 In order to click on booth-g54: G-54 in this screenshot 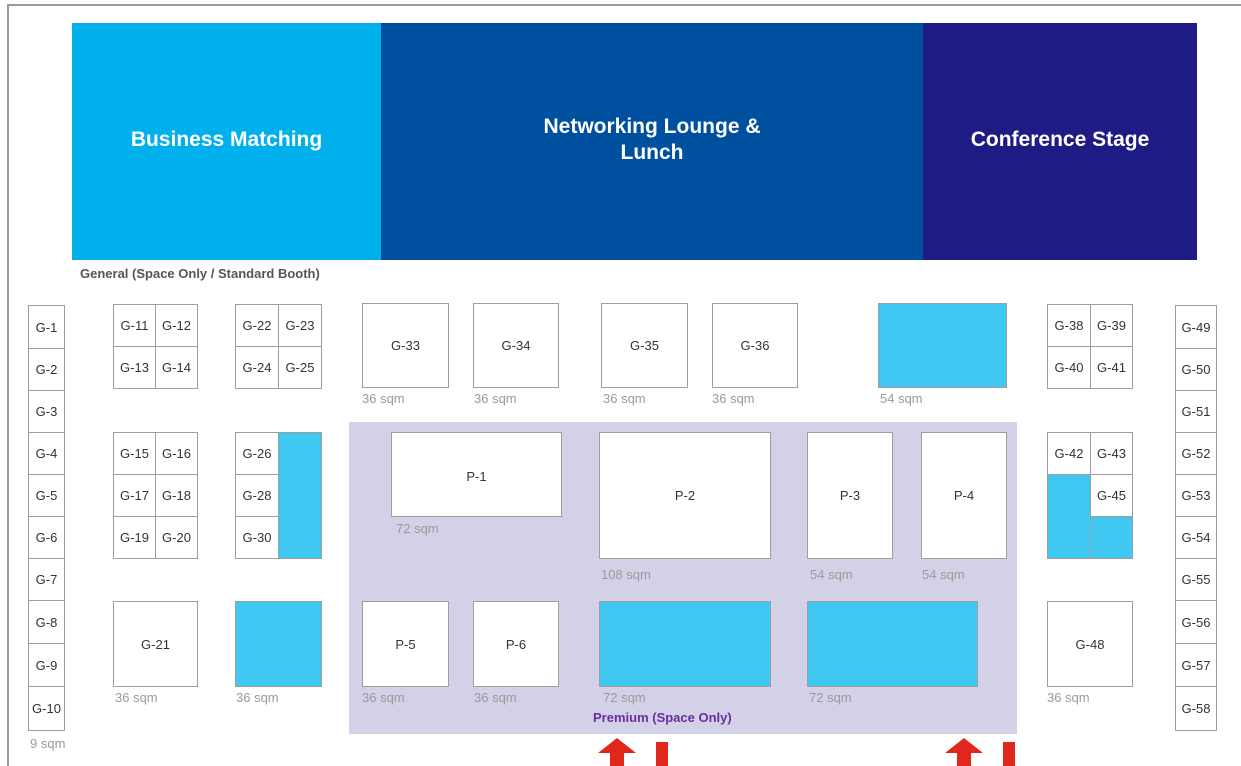, I will do `click(1196, 537)`.